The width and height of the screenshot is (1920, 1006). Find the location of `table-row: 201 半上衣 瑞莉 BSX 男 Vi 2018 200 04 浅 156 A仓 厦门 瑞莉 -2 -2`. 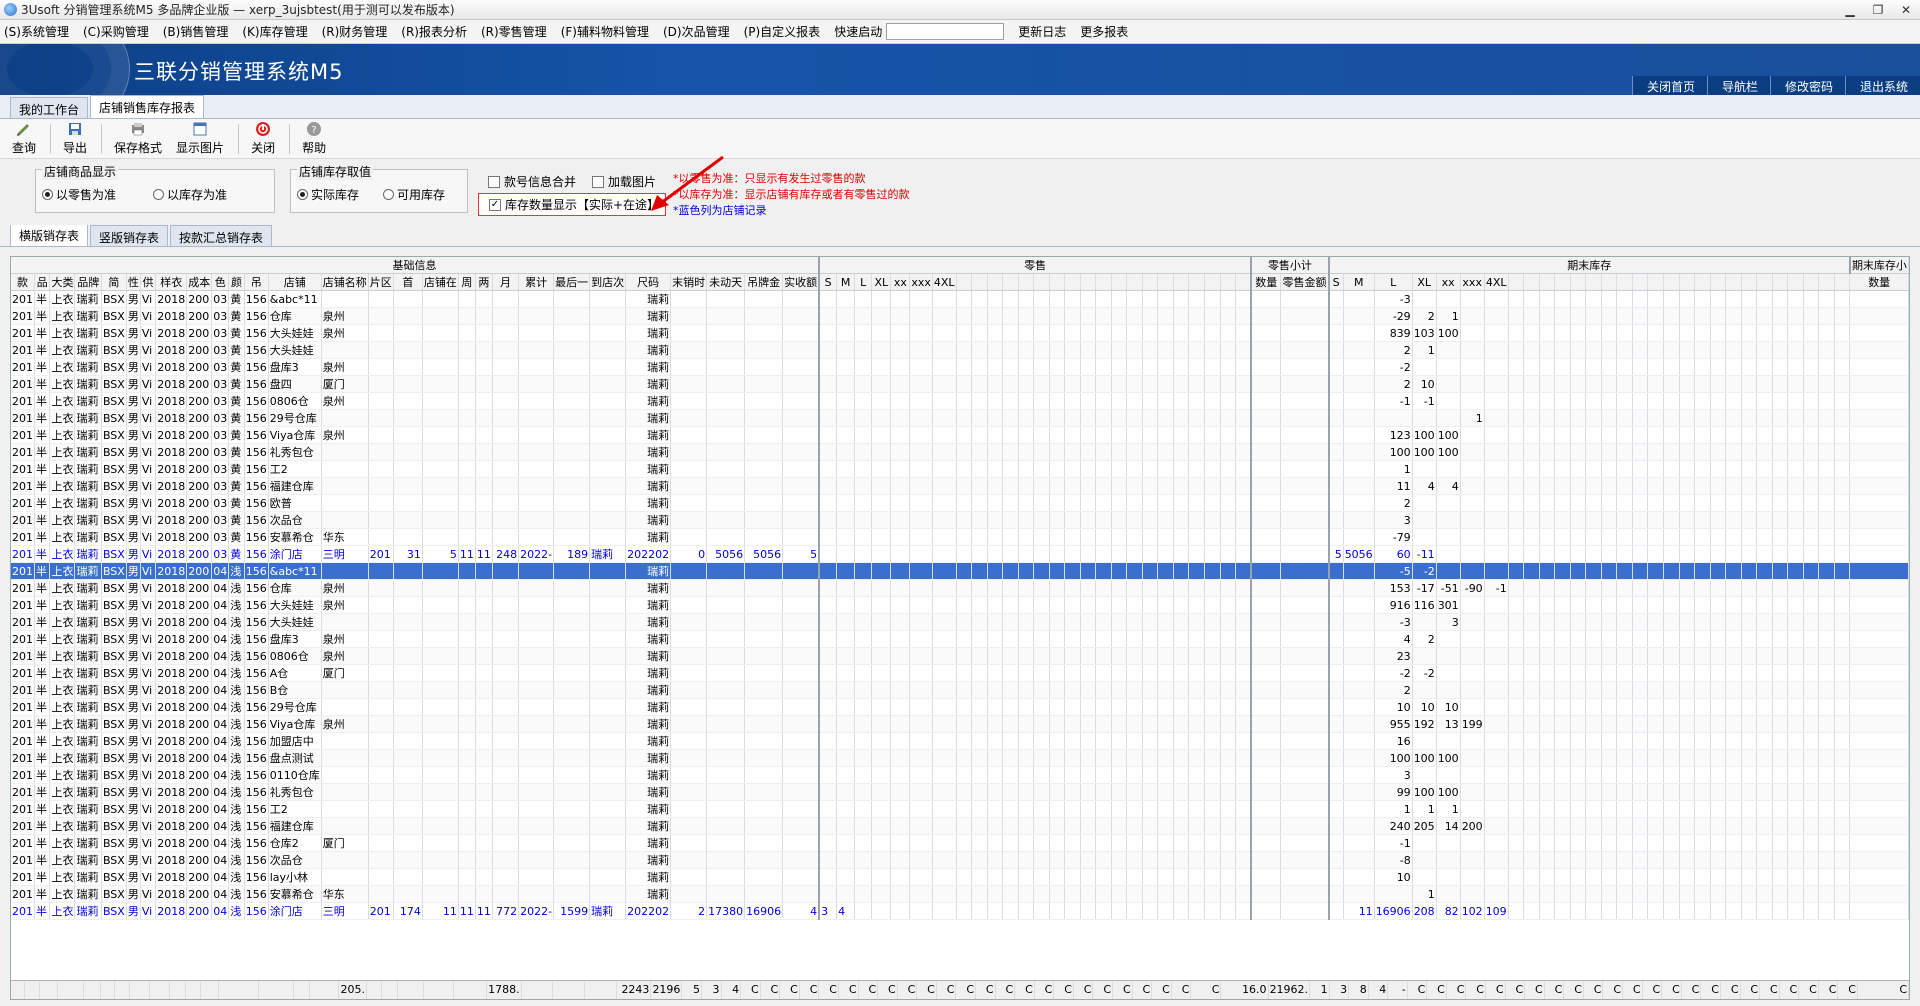

table-row: 201 半上衣 瑞莉 BSX 男 Vi 2018 200 04 浅 156 A仓 厦门 瑞莉 -2 -2 is located at coordinates (960, 673).